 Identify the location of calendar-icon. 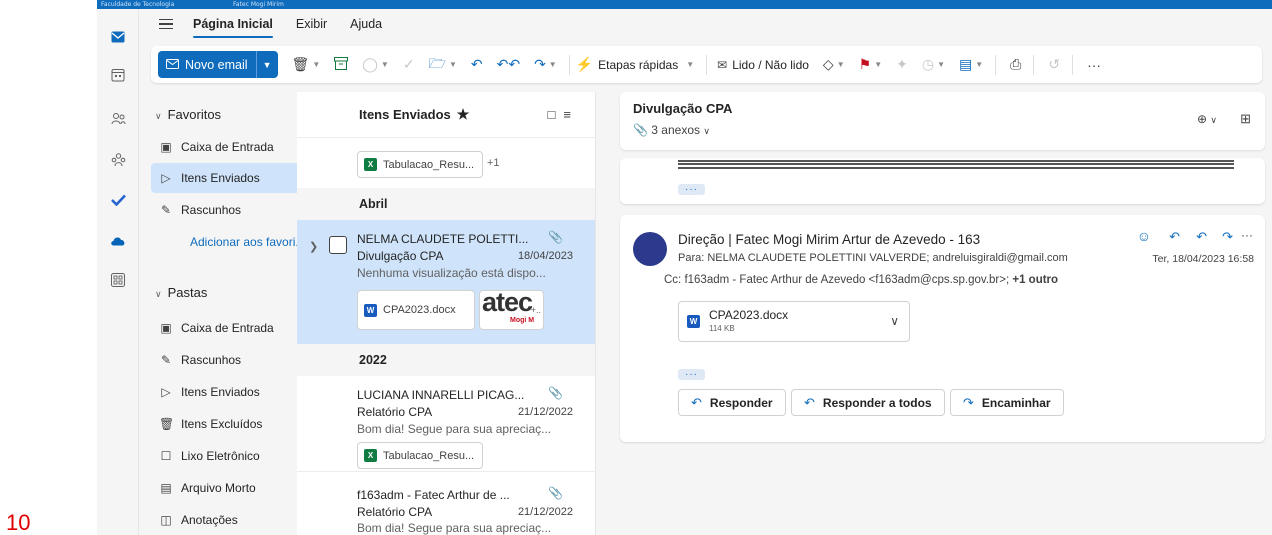
(118, 75).